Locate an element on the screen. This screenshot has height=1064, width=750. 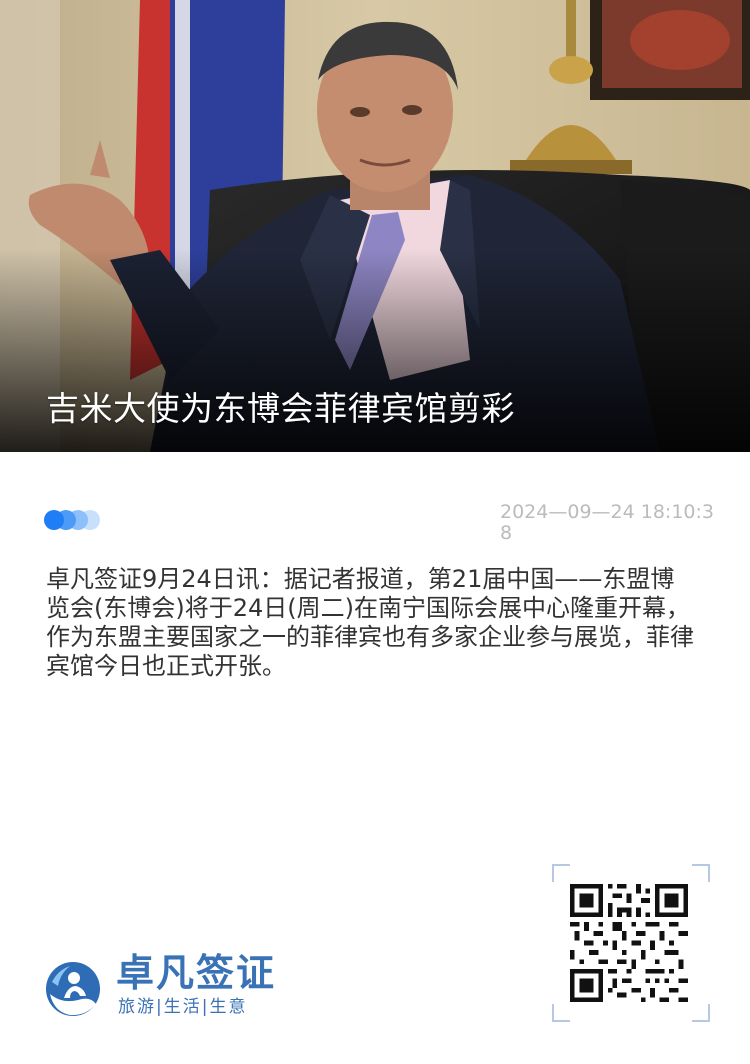
qr-code-frame is located at coordinates (631, 943).